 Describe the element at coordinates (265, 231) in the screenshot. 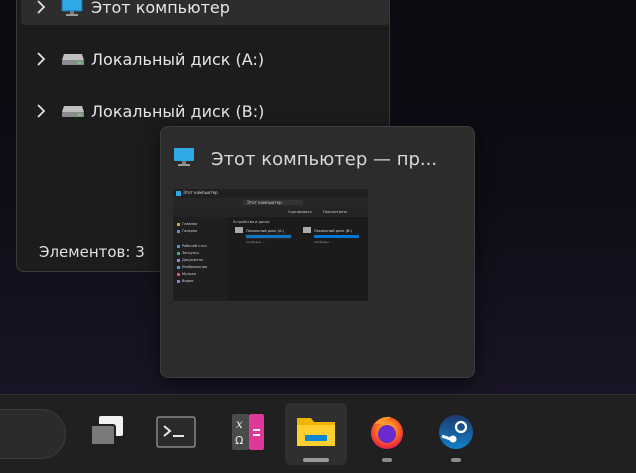

I see `thumb-drive-a: Локальный диск (A:)` at that location.